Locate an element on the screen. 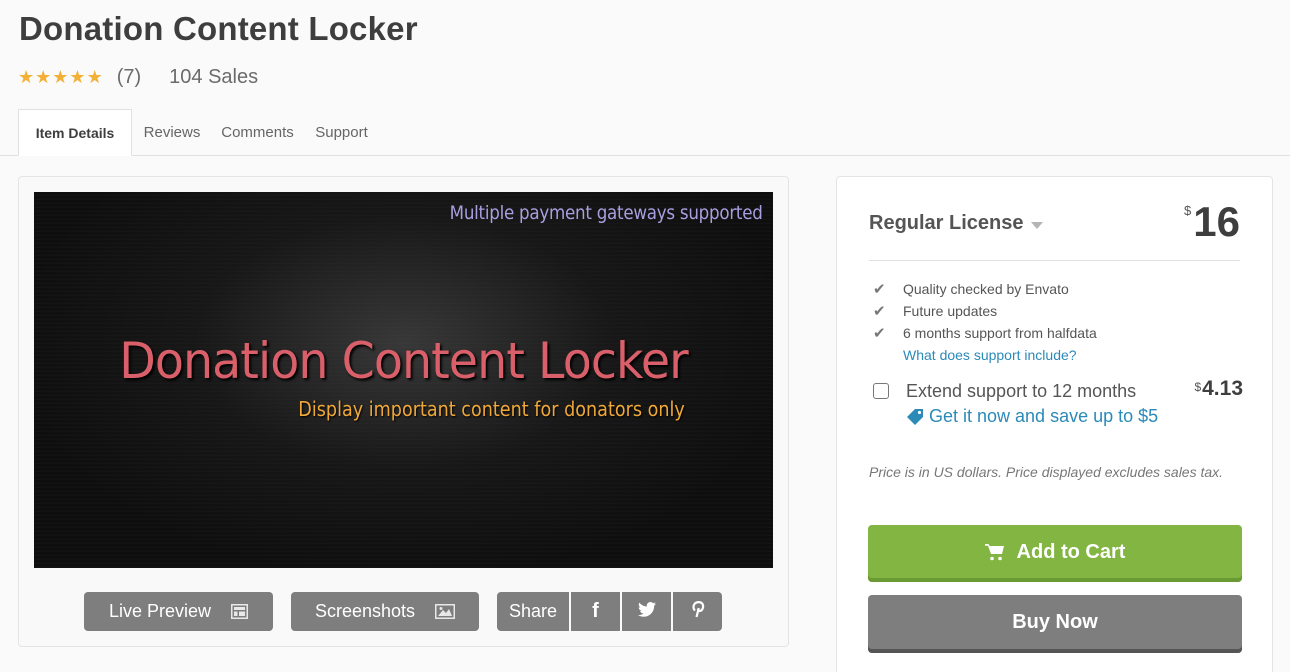 The image size is (1290, 672). facebook-share-button: f is located at coordinates (594, 611).